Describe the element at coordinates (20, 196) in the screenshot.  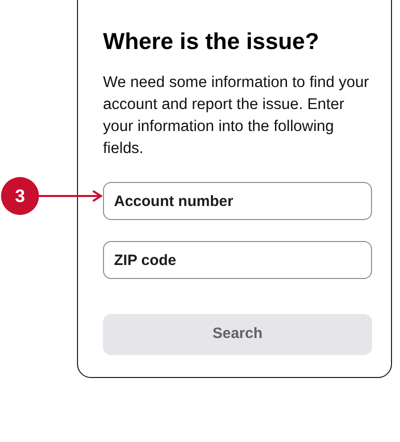
I see `callout-badge: 3` at that location.